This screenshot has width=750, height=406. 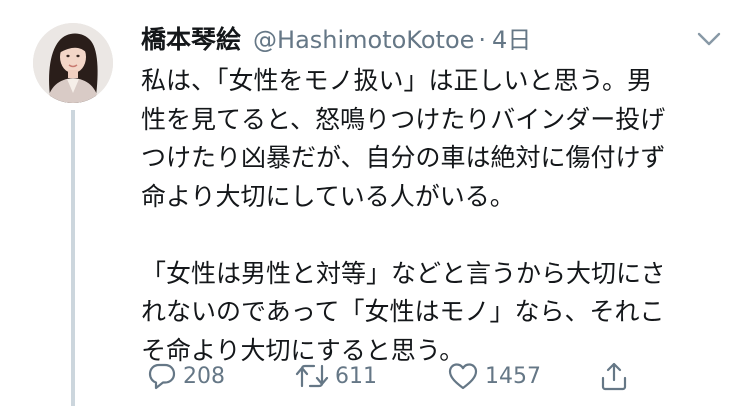 I want to click on like-count: 1457, so click(x=513, y=376).